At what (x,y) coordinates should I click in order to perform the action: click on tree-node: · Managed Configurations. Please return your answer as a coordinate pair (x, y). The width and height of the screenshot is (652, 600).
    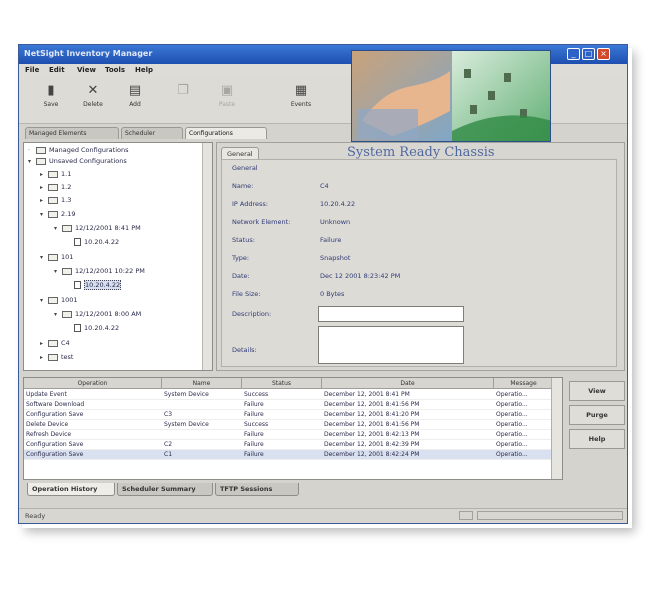
    Looking at the image, I should click on (78, 150).